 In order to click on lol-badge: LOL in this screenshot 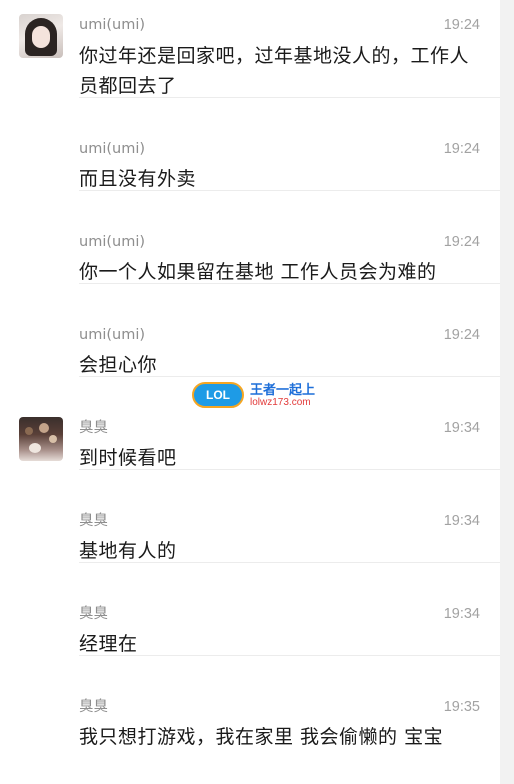, I will do `click(218, 395)`.